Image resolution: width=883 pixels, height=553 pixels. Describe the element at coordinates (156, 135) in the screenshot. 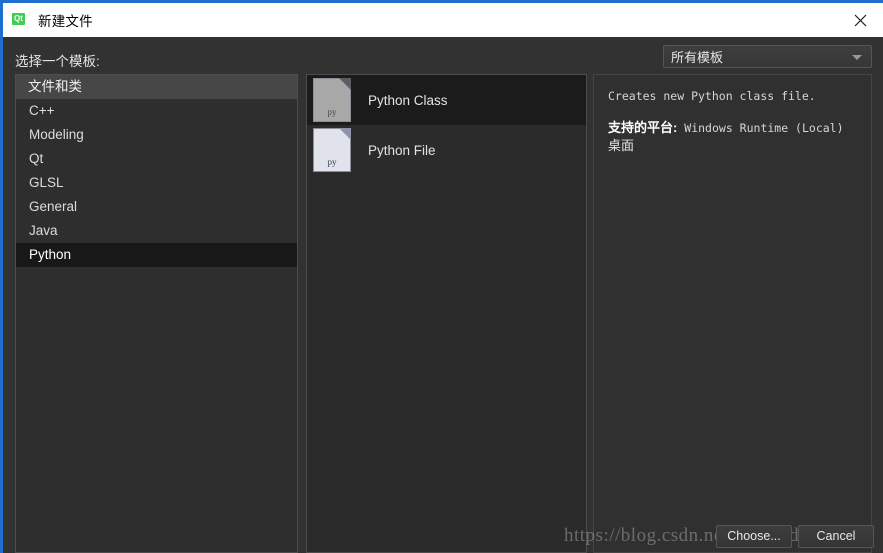

I see `category-item-modeling: Modeling` at that location.